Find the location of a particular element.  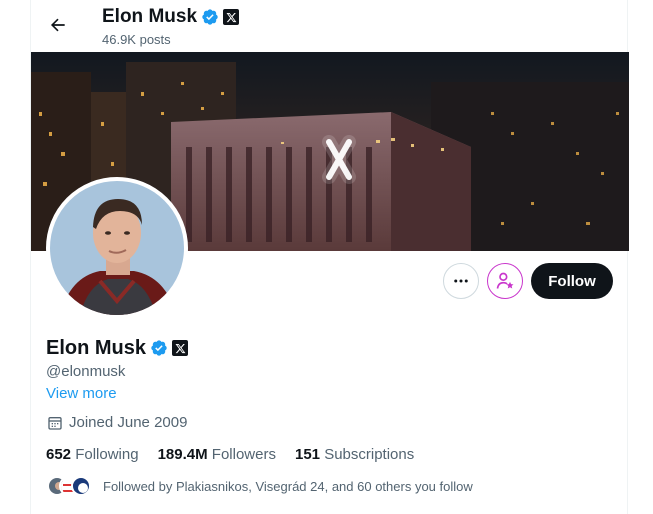

user-star-icon is located at coordinates (505, 280).